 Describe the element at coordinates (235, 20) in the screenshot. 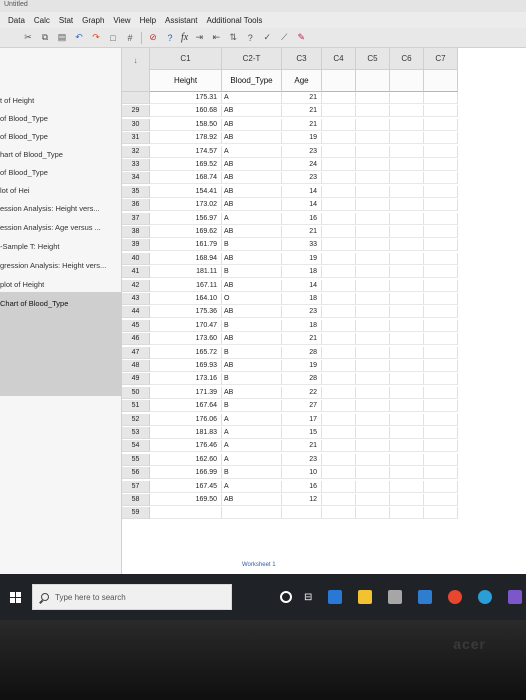

I see `menu-additional-tools: Additional Tools` at that location.